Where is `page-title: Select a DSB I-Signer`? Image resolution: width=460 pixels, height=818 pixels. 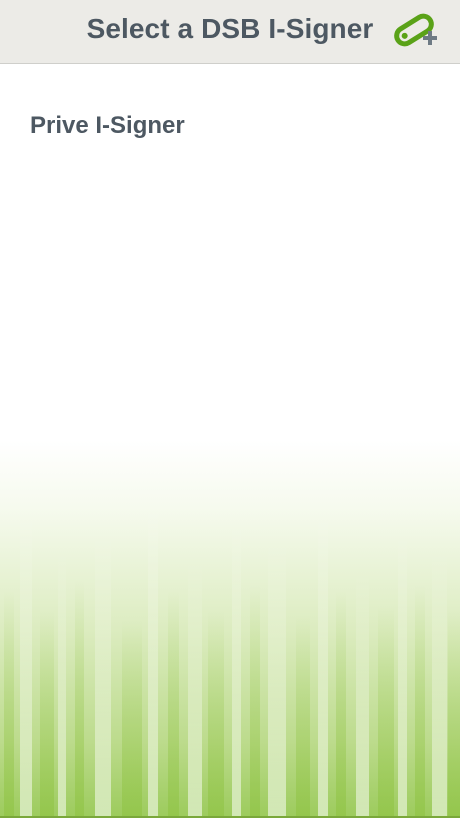 page-title: Select a DSB I-Signer is located at coordinates (230, 28).